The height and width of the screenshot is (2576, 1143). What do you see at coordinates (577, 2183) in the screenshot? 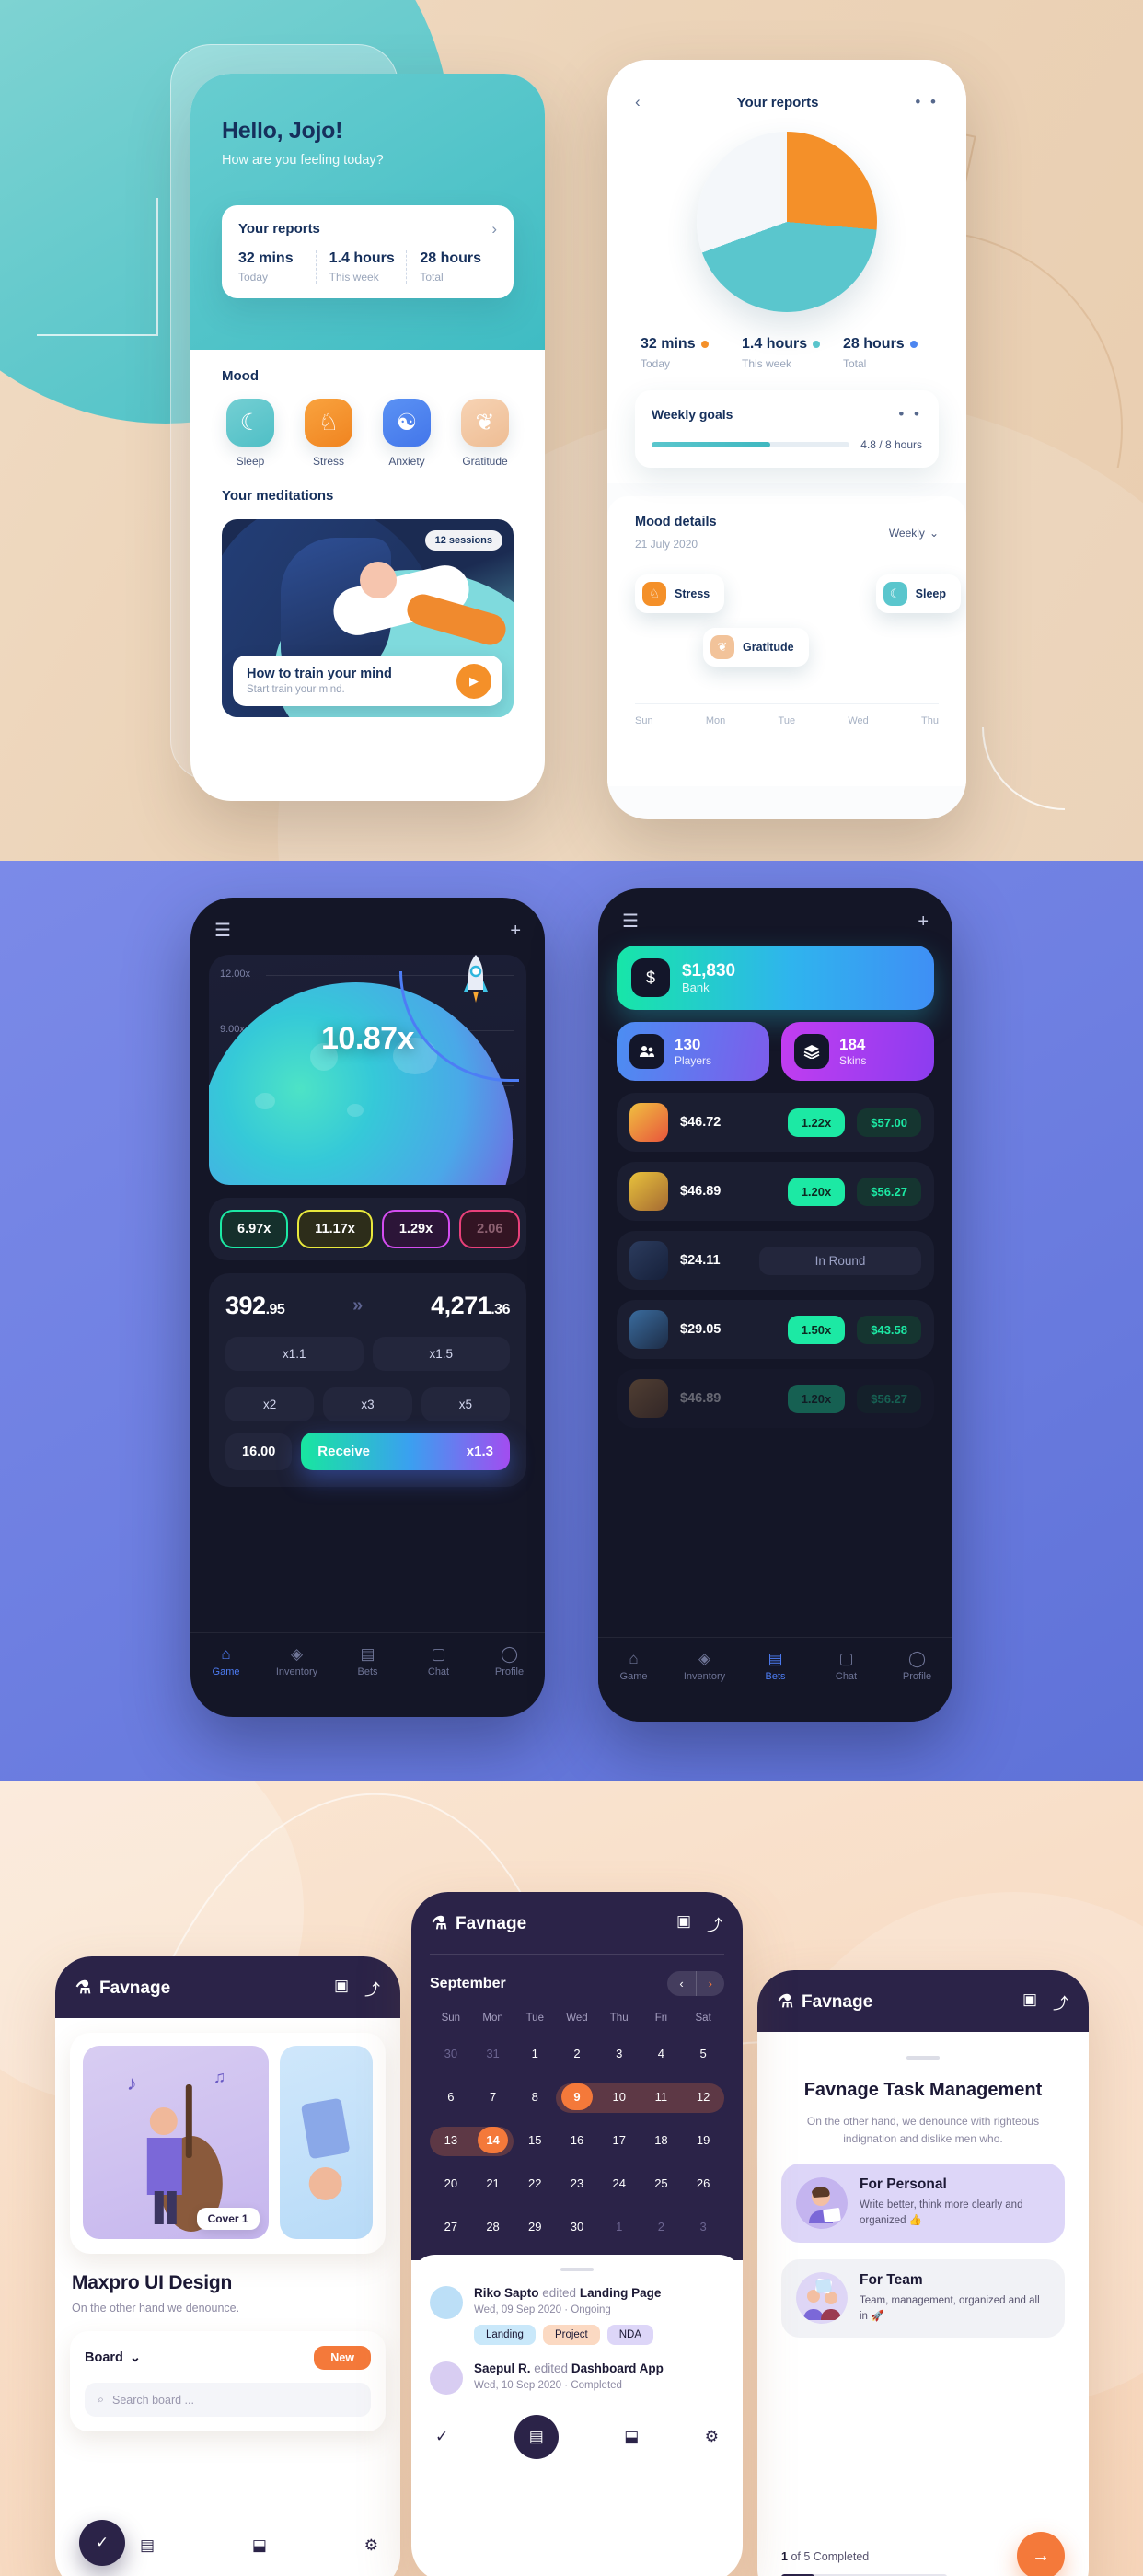
I see `calendar-day: 23` at bounding box center [577, 2183].